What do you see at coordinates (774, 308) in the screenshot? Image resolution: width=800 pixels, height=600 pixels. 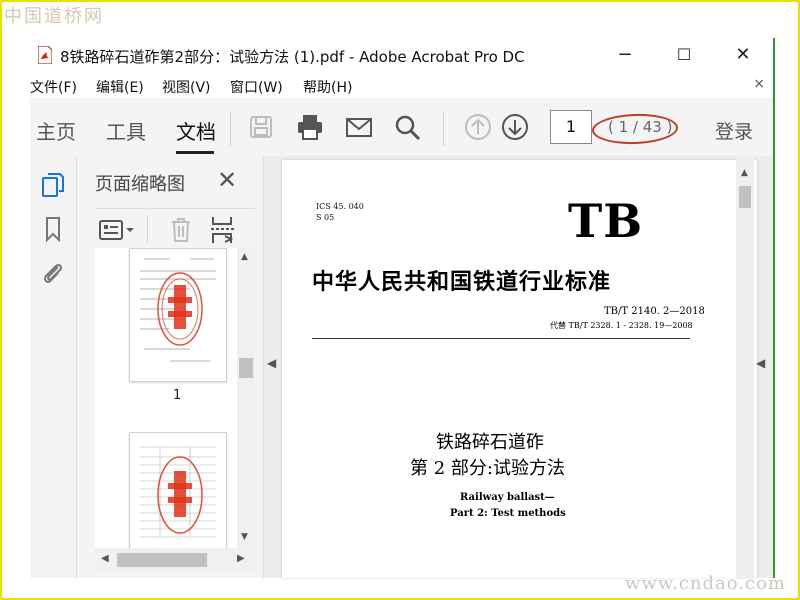 I see `window-edge` at bounding box center [774, 308].